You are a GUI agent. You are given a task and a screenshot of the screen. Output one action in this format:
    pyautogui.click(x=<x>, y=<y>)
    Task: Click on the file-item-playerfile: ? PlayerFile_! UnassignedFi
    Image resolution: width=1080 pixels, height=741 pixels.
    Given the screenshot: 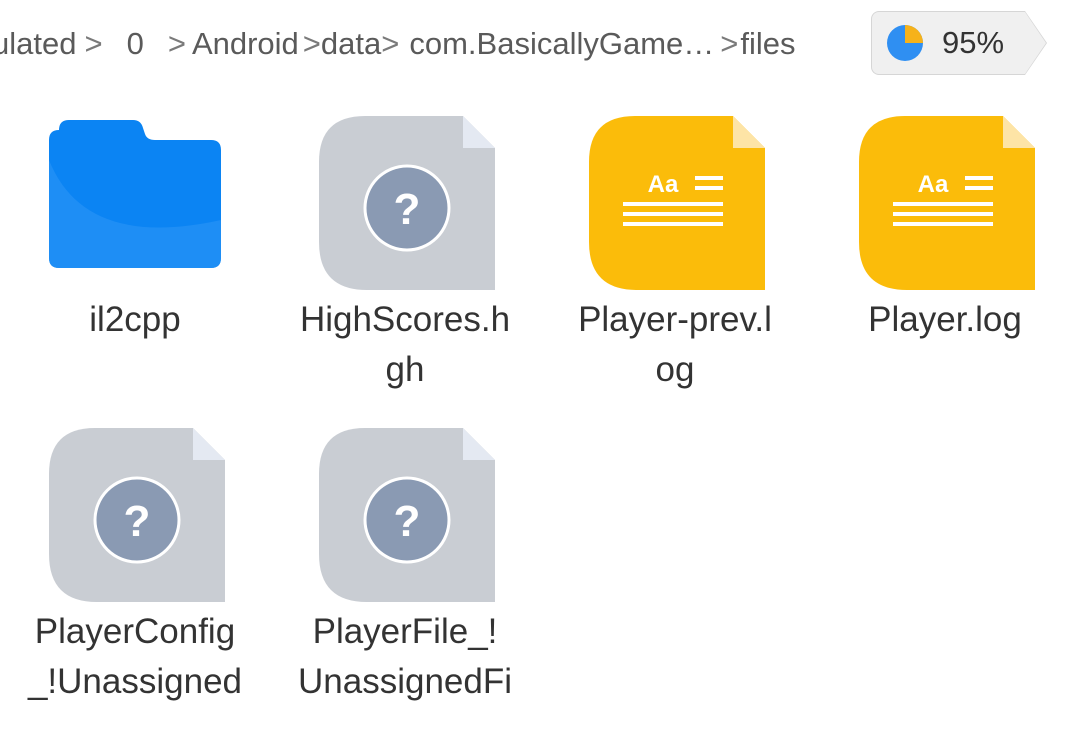 What is the action you would take?
    pyautogui.click(x=405, y=567)
    